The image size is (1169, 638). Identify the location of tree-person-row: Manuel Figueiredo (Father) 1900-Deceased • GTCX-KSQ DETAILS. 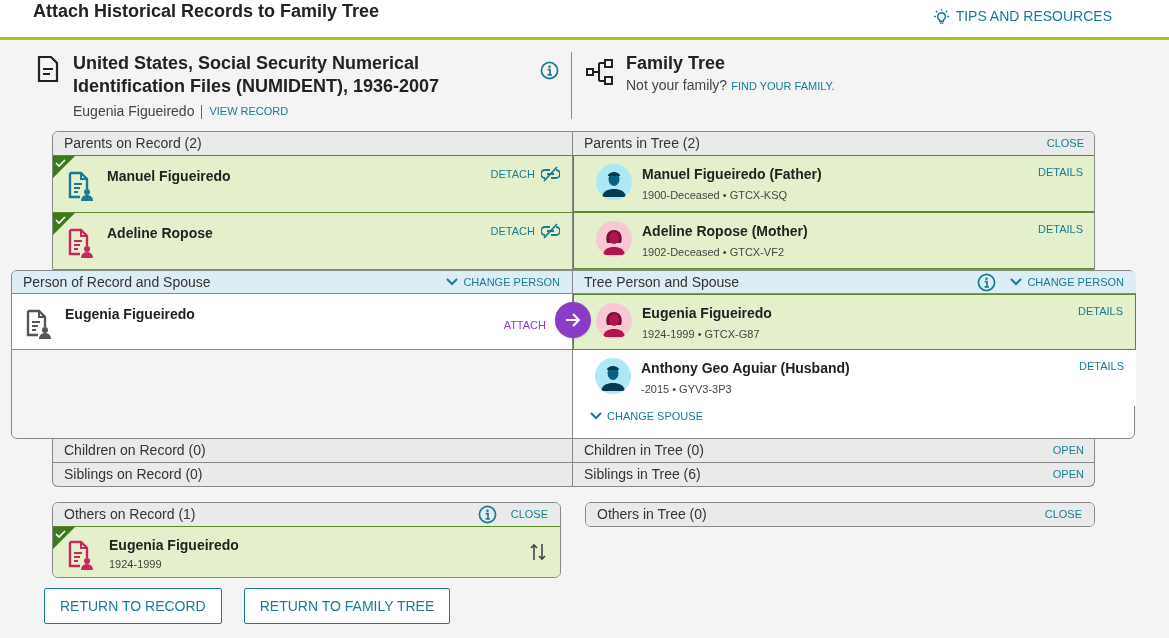
(833, 183).